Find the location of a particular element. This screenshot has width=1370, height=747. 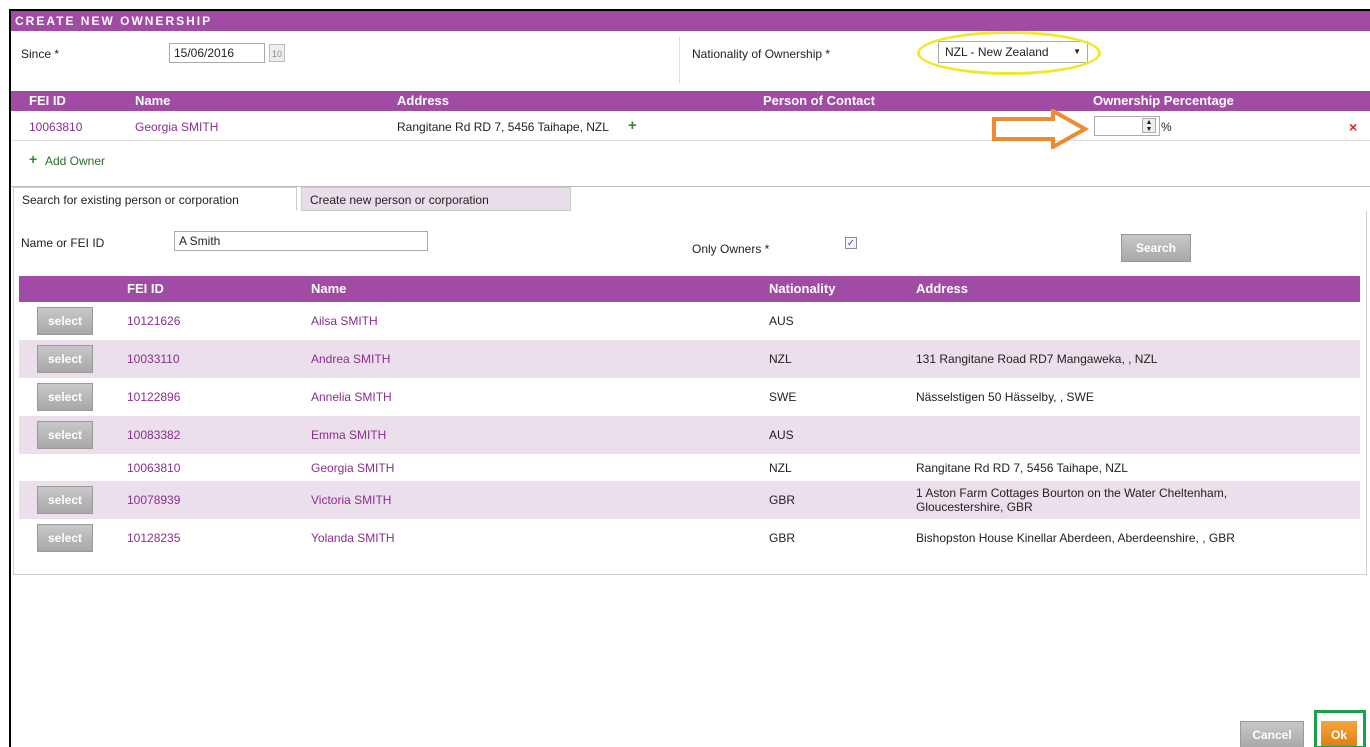

results-col-fei-id: FEI ID is located at coordinates (145, 288).